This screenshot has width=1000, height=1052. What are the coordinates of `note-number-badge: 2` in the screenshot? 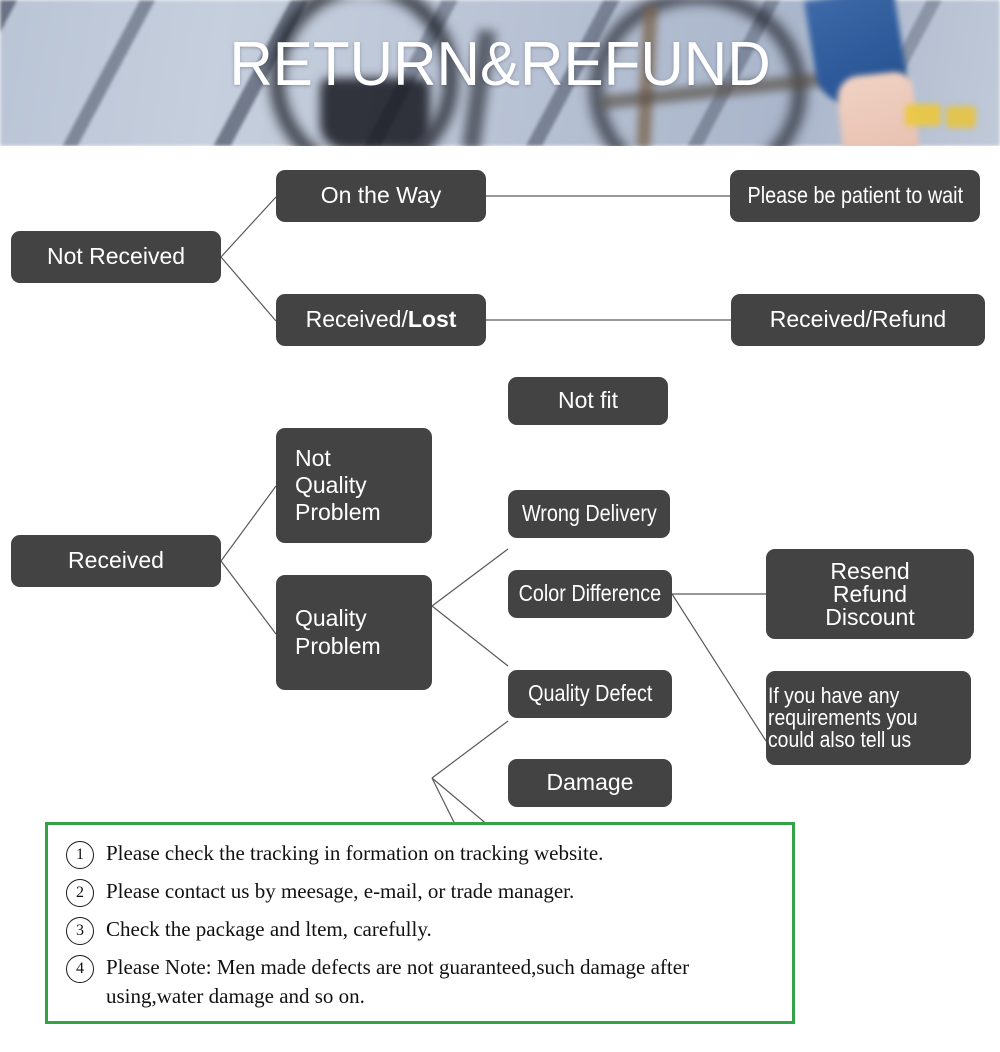 It's located at (80, 893).